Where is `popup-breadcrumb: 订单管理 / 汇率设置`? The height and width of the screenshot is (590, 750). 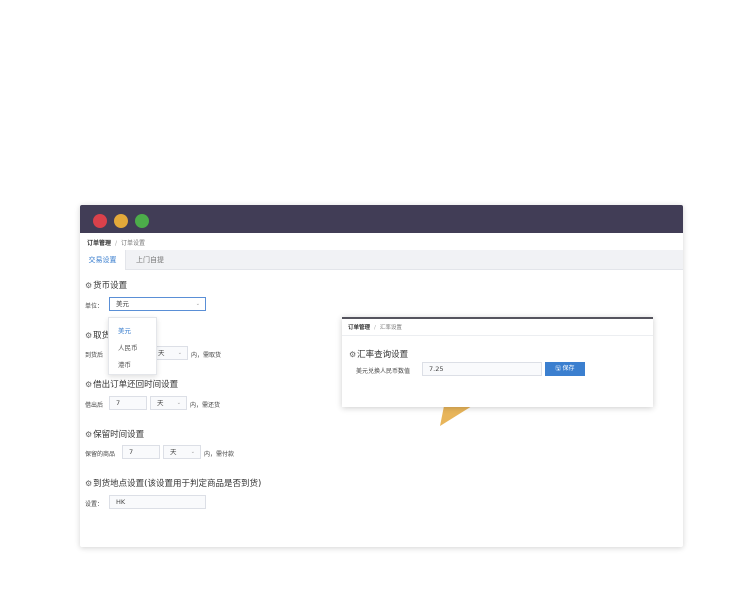 popup-breadcrumb: 订单管理 / 汇率设置 is located at coordinates (375, 327).